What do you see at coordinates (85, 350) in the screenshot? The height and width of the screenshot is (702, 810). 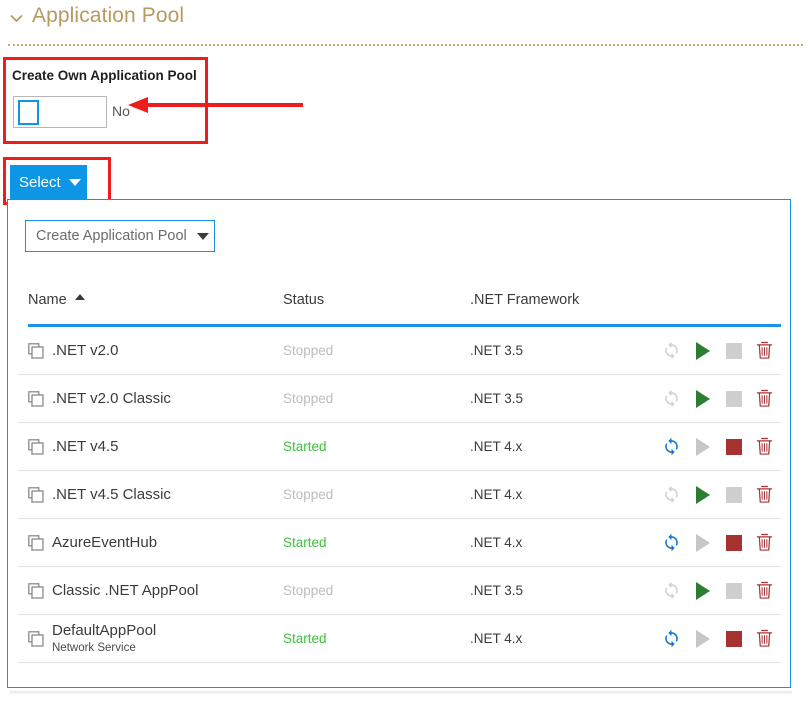 I see `pool-name: .NET v2.0` at bounding box center [85, 350].